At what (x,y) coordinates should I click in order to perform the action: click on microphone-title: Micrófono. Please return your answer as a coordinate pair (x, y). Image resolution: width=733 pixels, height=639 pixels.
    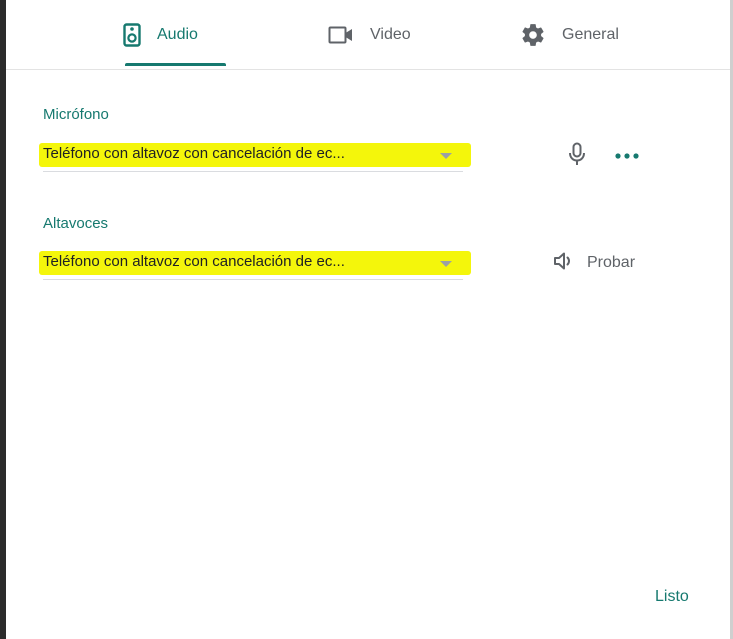
    Looking at the image, I should click on (76, 114).